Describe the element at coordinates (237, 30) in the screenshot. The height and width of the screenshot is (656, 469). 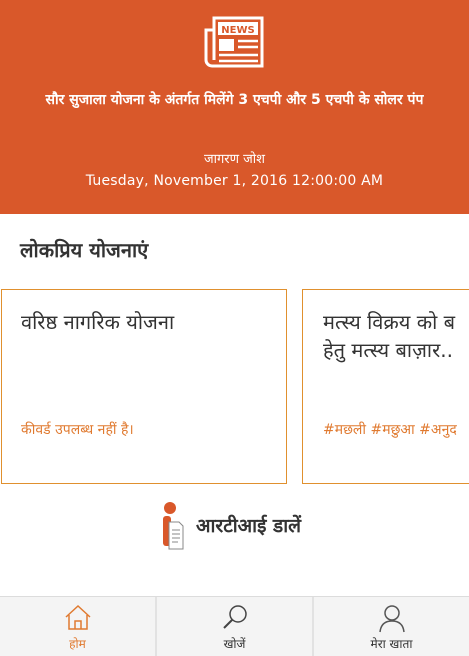
I see `svg-text: NEWS` at that location.